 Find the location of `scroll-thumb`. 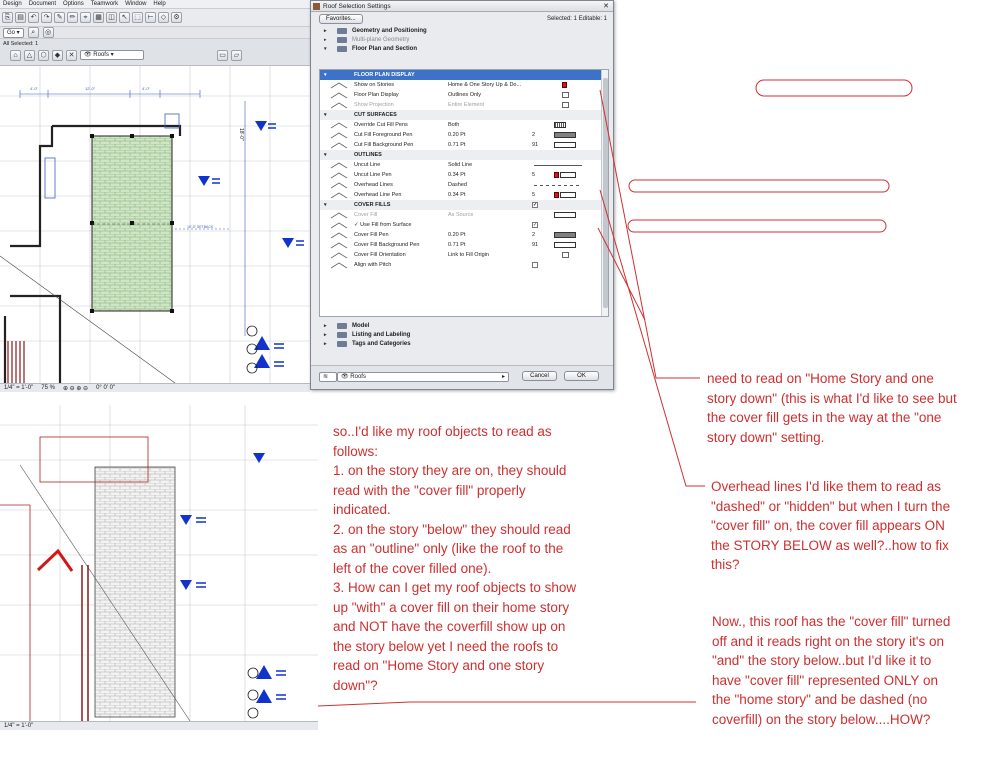

scroll-thumb is located at coordinates (605, 193).